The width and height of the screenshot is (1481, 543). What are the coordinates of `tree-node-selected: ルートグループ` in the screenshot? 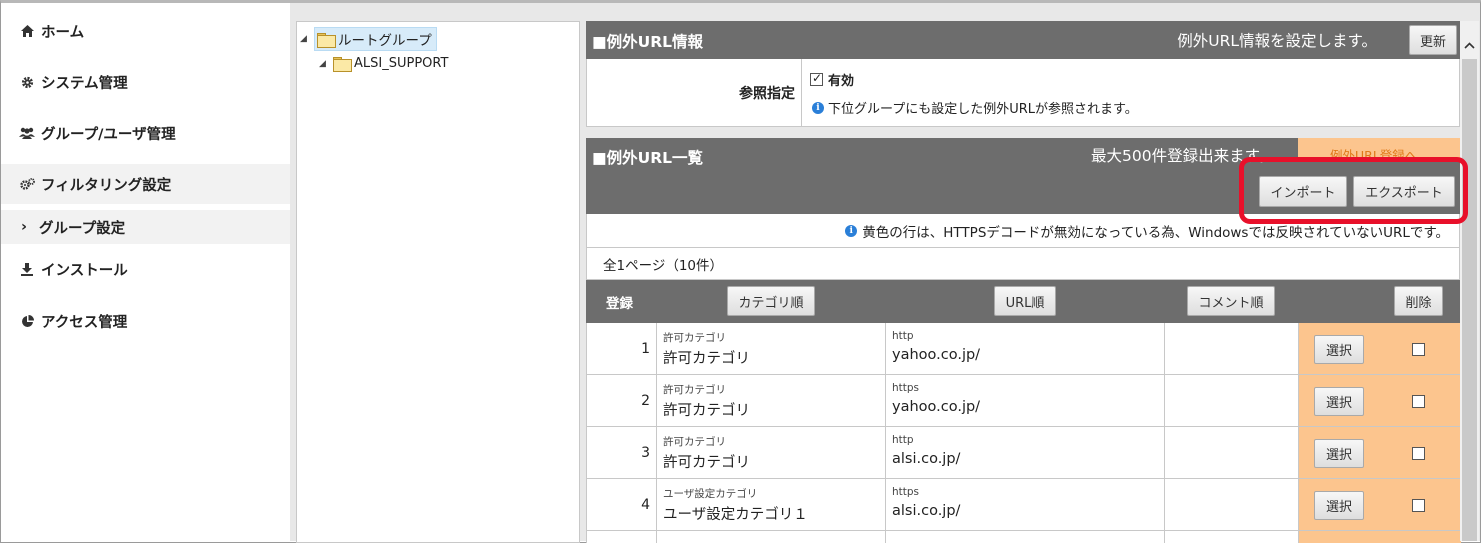 It's located at (375, 39).